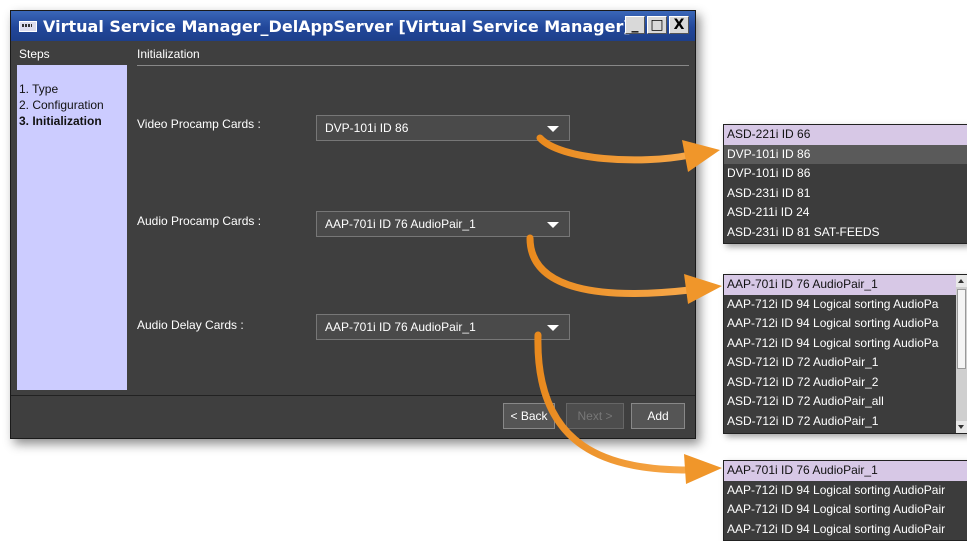  What do you see at coordinates (60, 89) in the screenshot?
I see `step-type: 1. Type` at bounding box center [60, 89].